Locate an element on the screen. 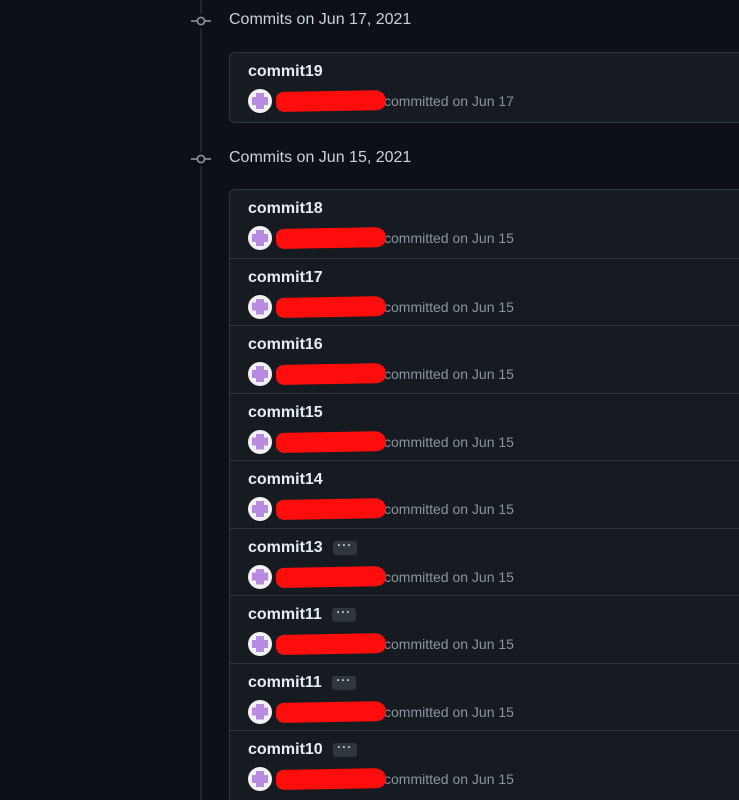 The image size is (739, 800). commit-row: commit14 committed on Jun 15 is located at coordinates (484, 494).